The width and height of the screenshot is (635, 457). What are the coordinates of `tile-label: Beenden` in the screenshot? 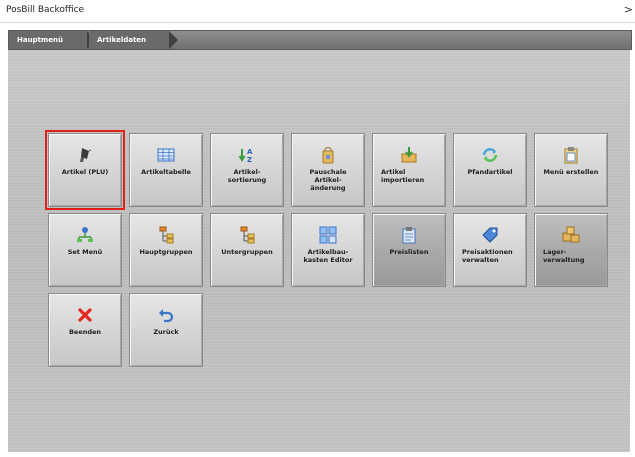 It's located at (85, 332).